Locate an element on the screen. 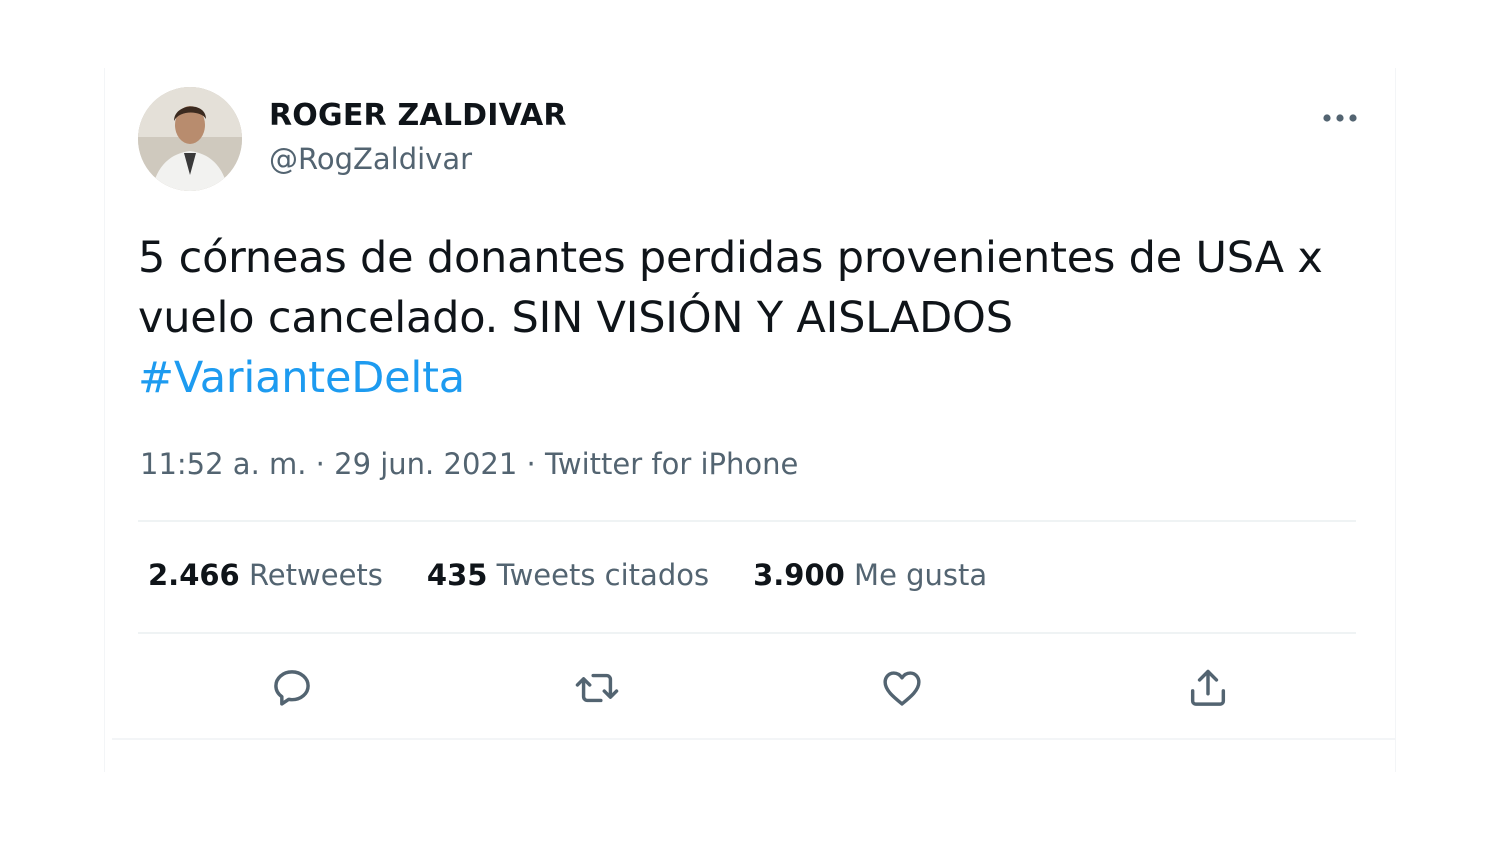 The width and height of the screenshot is (1500, 843). quote-tweets-count: 435 is located at coordinates (457, 575).